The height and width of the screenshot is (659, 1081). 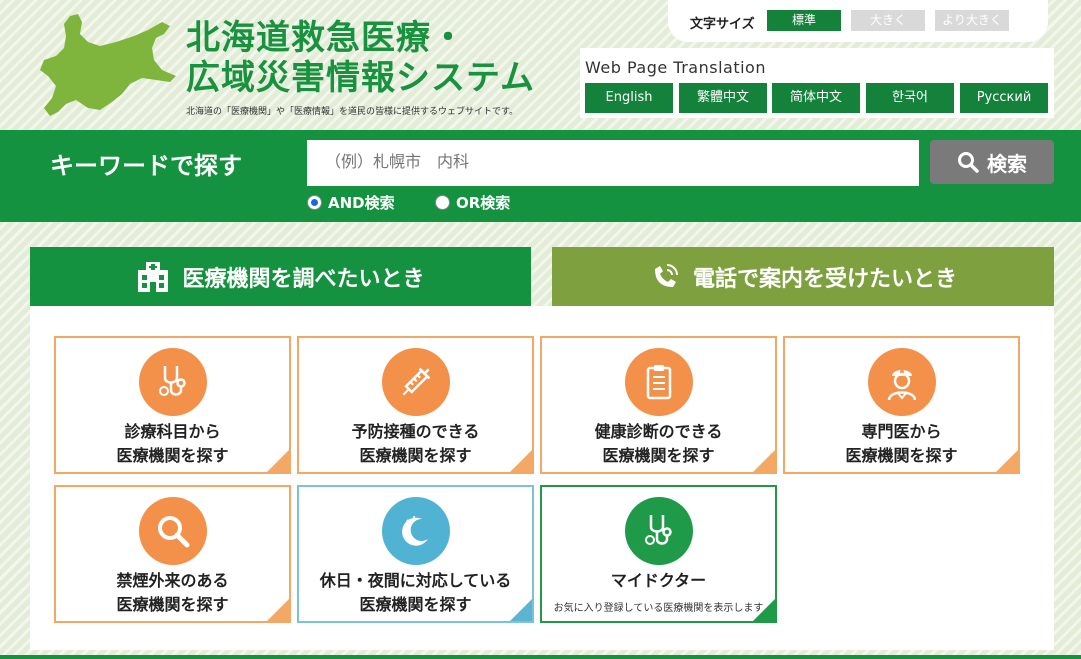 What do you see at coordinates (172, 444) in the screenshot?
I see `card-label: 診療科目から 医療機関を探す` at bounding box center [172, 444].